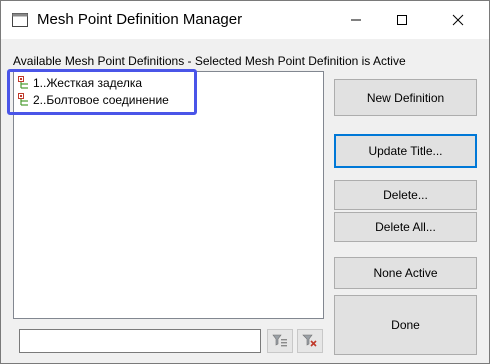  I want to click on close-icon, so click(458, 20).